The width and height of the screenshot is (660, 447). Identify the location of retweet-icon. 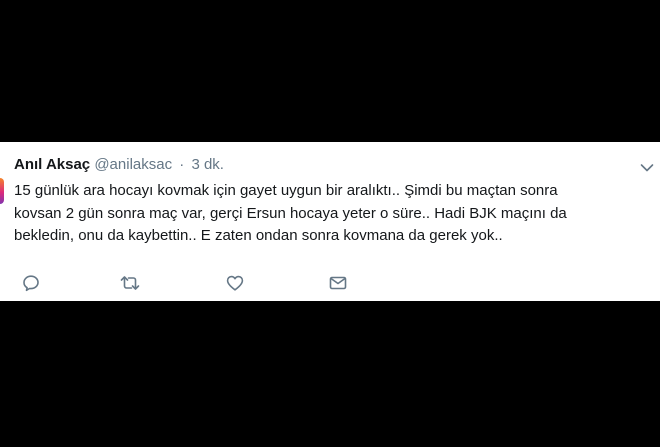
(130, 283).